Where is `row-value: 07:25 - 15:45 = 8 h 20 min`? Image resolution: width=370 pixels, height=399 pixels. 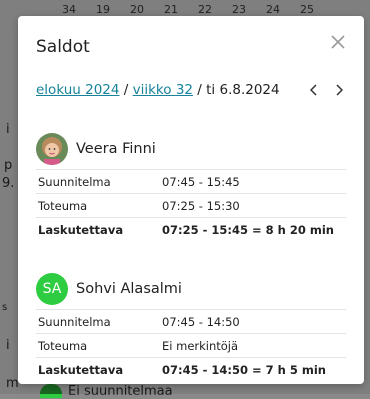 row-value: 07:25 - 15:45 = 8 h 20 min is located at coordinates (248, 229).